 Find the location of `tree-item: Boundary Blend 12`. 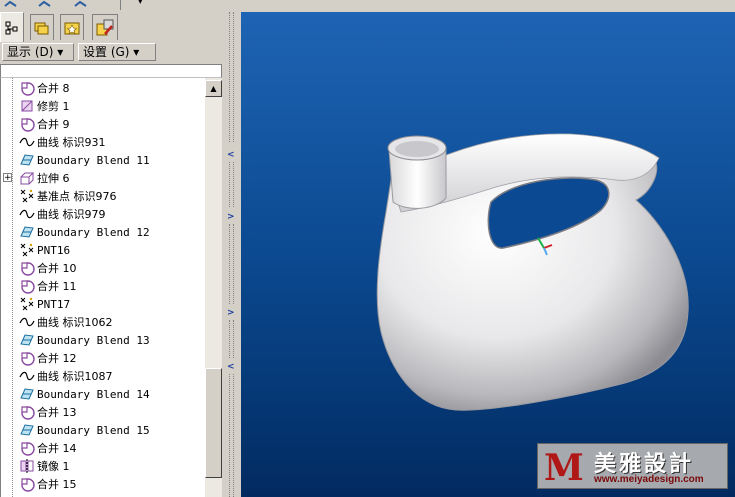

tree-item: Boundary Blend 12 is located at coordinates (78, 232).